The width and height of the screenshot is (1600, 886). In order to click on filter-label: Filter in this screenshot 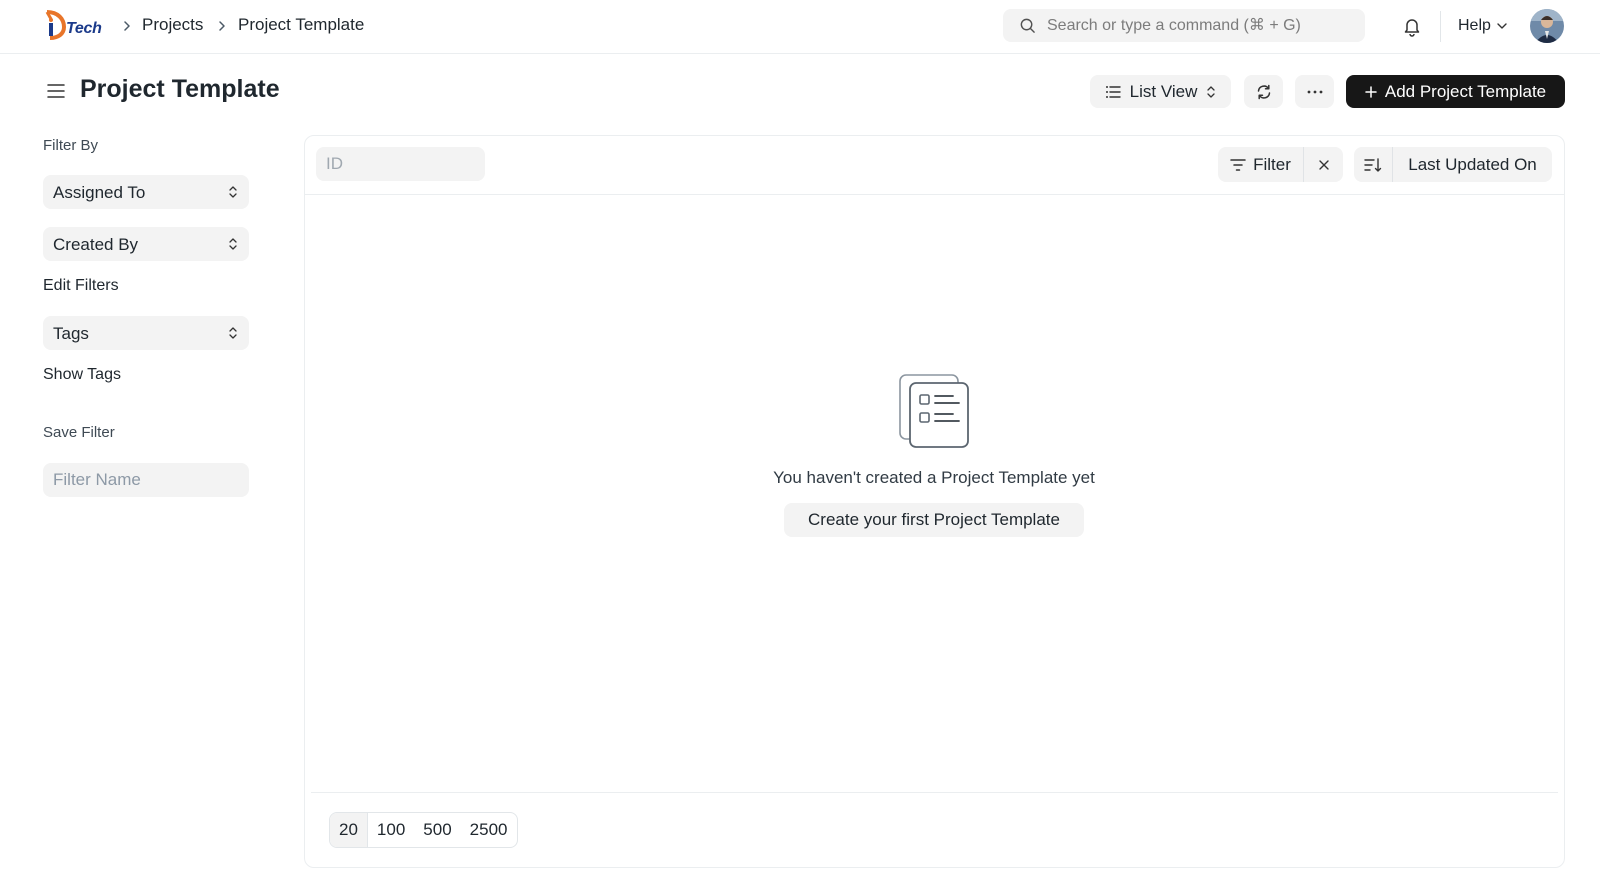, I will do `click(1272, 164)`.